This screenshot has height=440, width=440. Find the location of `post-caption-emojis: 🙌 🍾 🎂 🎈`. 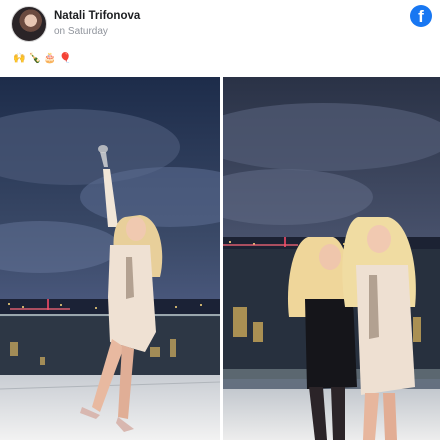

post-caption-emojis: 🙌 🍾 🎂 🎈 is located at coordinates (42, 59).